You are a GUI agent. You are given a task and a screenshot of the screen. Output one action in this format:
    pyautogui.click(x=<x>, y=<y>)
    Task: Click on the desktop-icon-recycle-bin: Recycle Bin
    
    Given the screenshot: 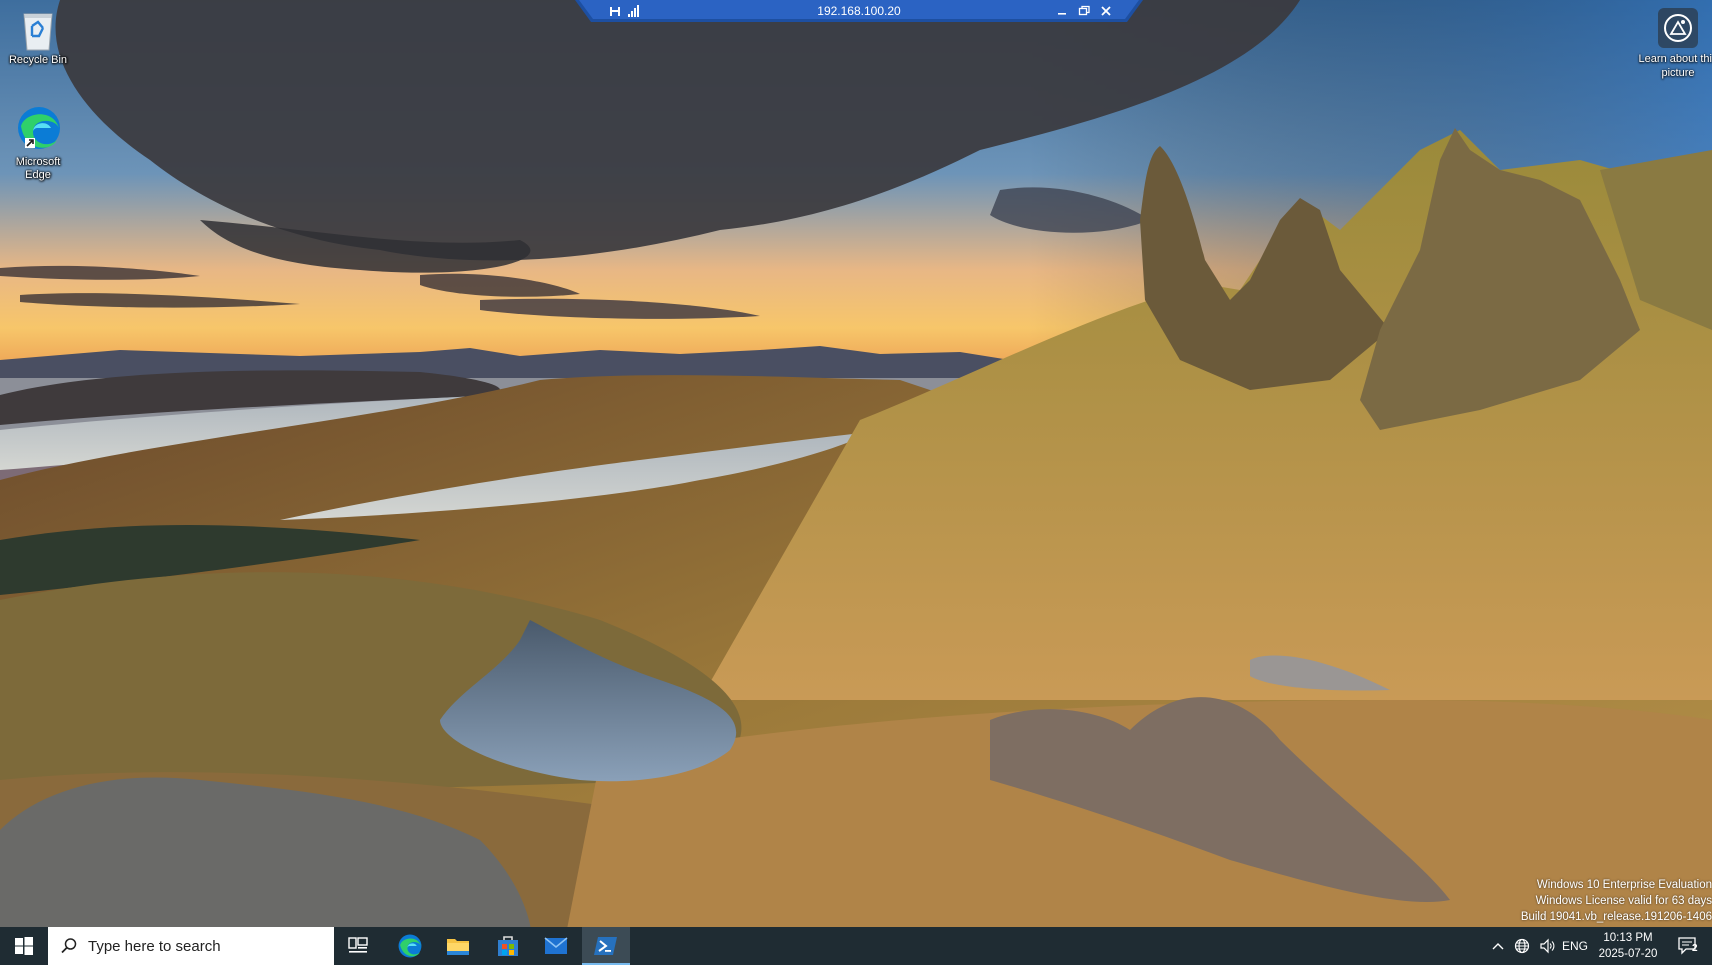 What is the action you would take?
    pyautogui.click(x=38, y=36)
    